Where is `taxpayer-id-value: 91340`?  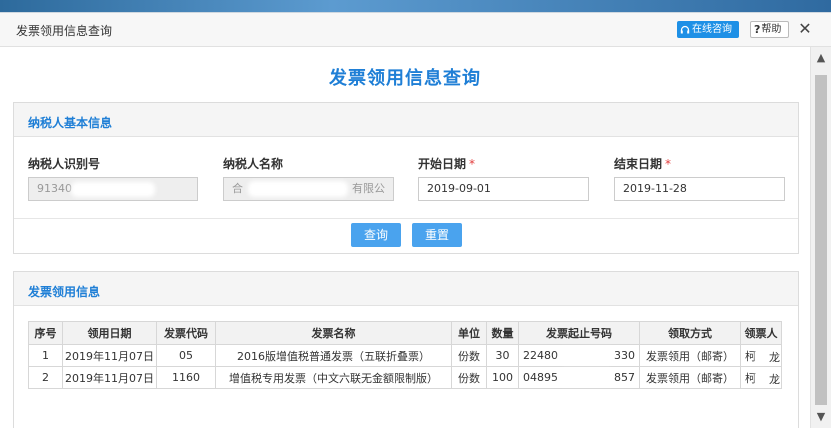 taxpayer-id-value: 91340 is located at coordinates (54, 188).